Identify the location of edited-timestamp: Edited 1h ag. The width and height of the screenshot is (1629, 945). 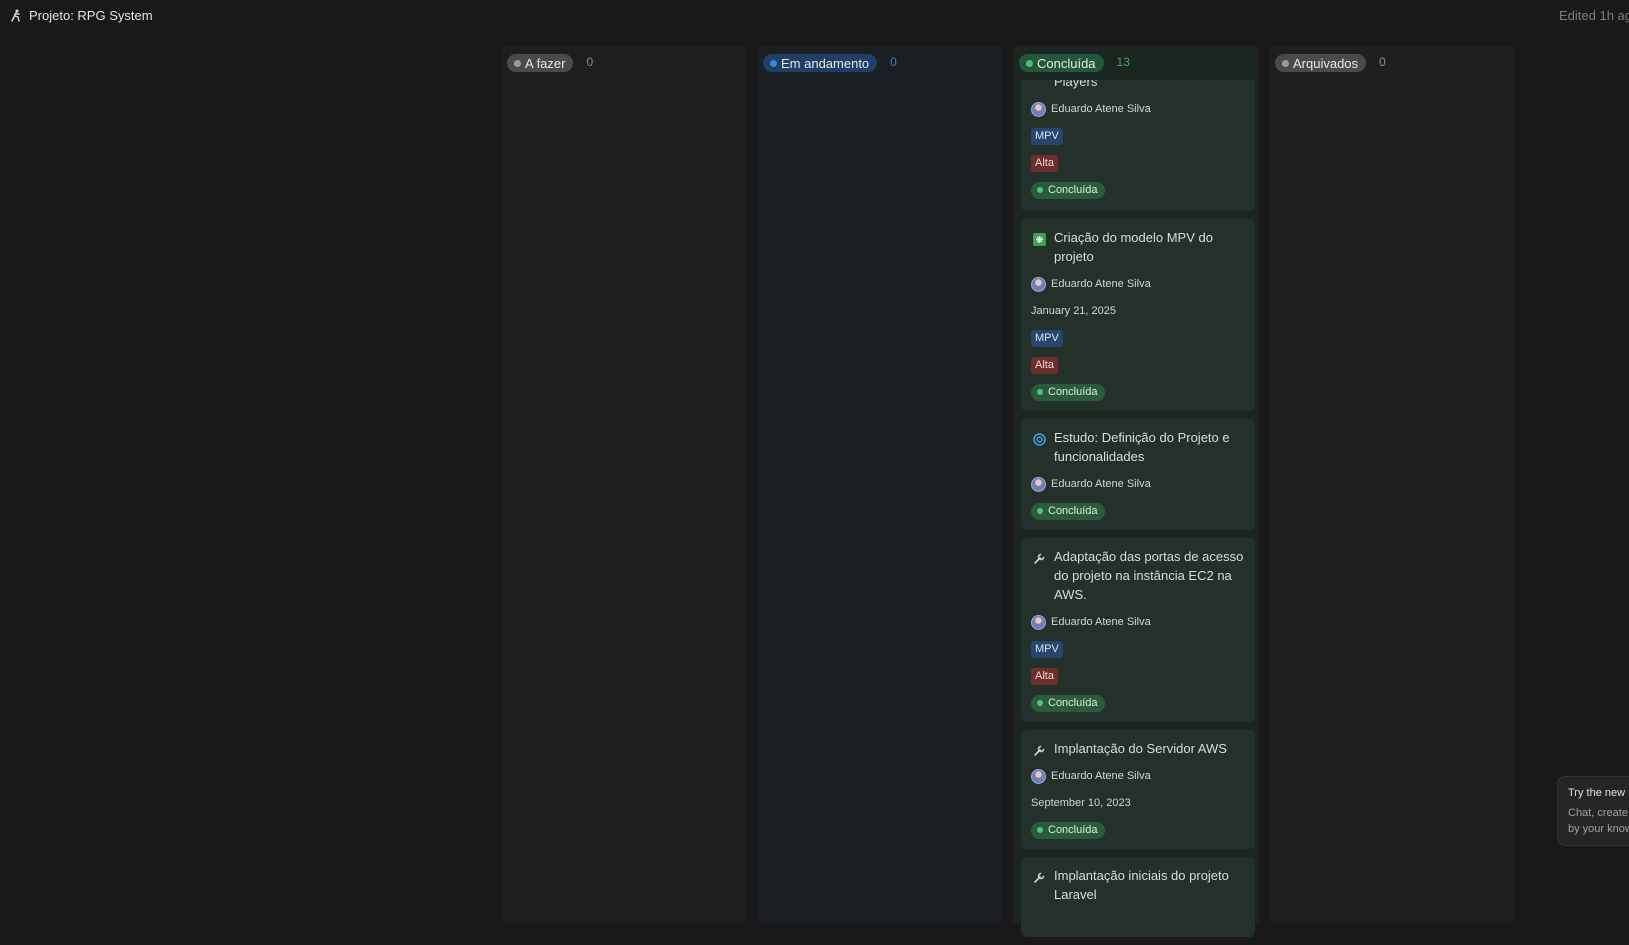
(1594, 15).